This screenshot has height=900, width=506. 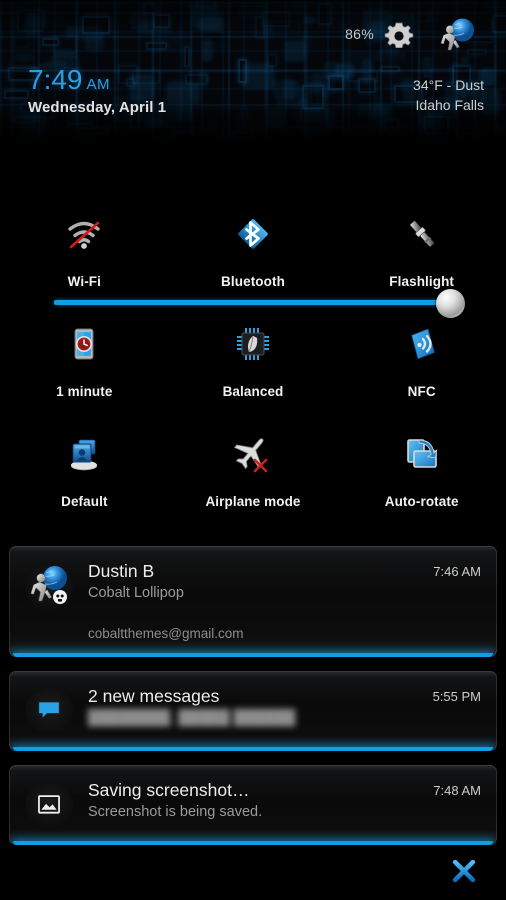 I want to click on tile-bluetooth: Bluetooth, so click(x=253, y=253).